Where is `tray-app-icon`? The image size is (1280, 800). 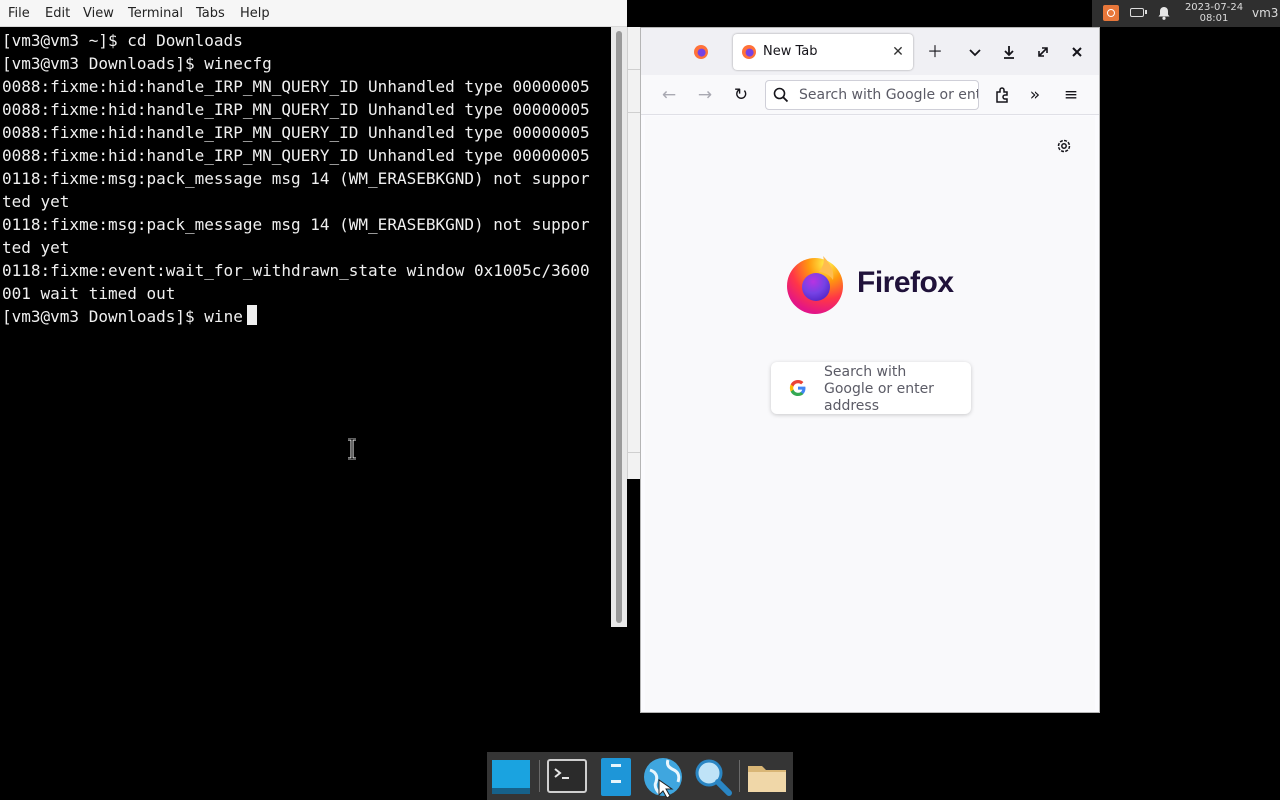
tray-app-icon is located at coordinates (1111, 13).